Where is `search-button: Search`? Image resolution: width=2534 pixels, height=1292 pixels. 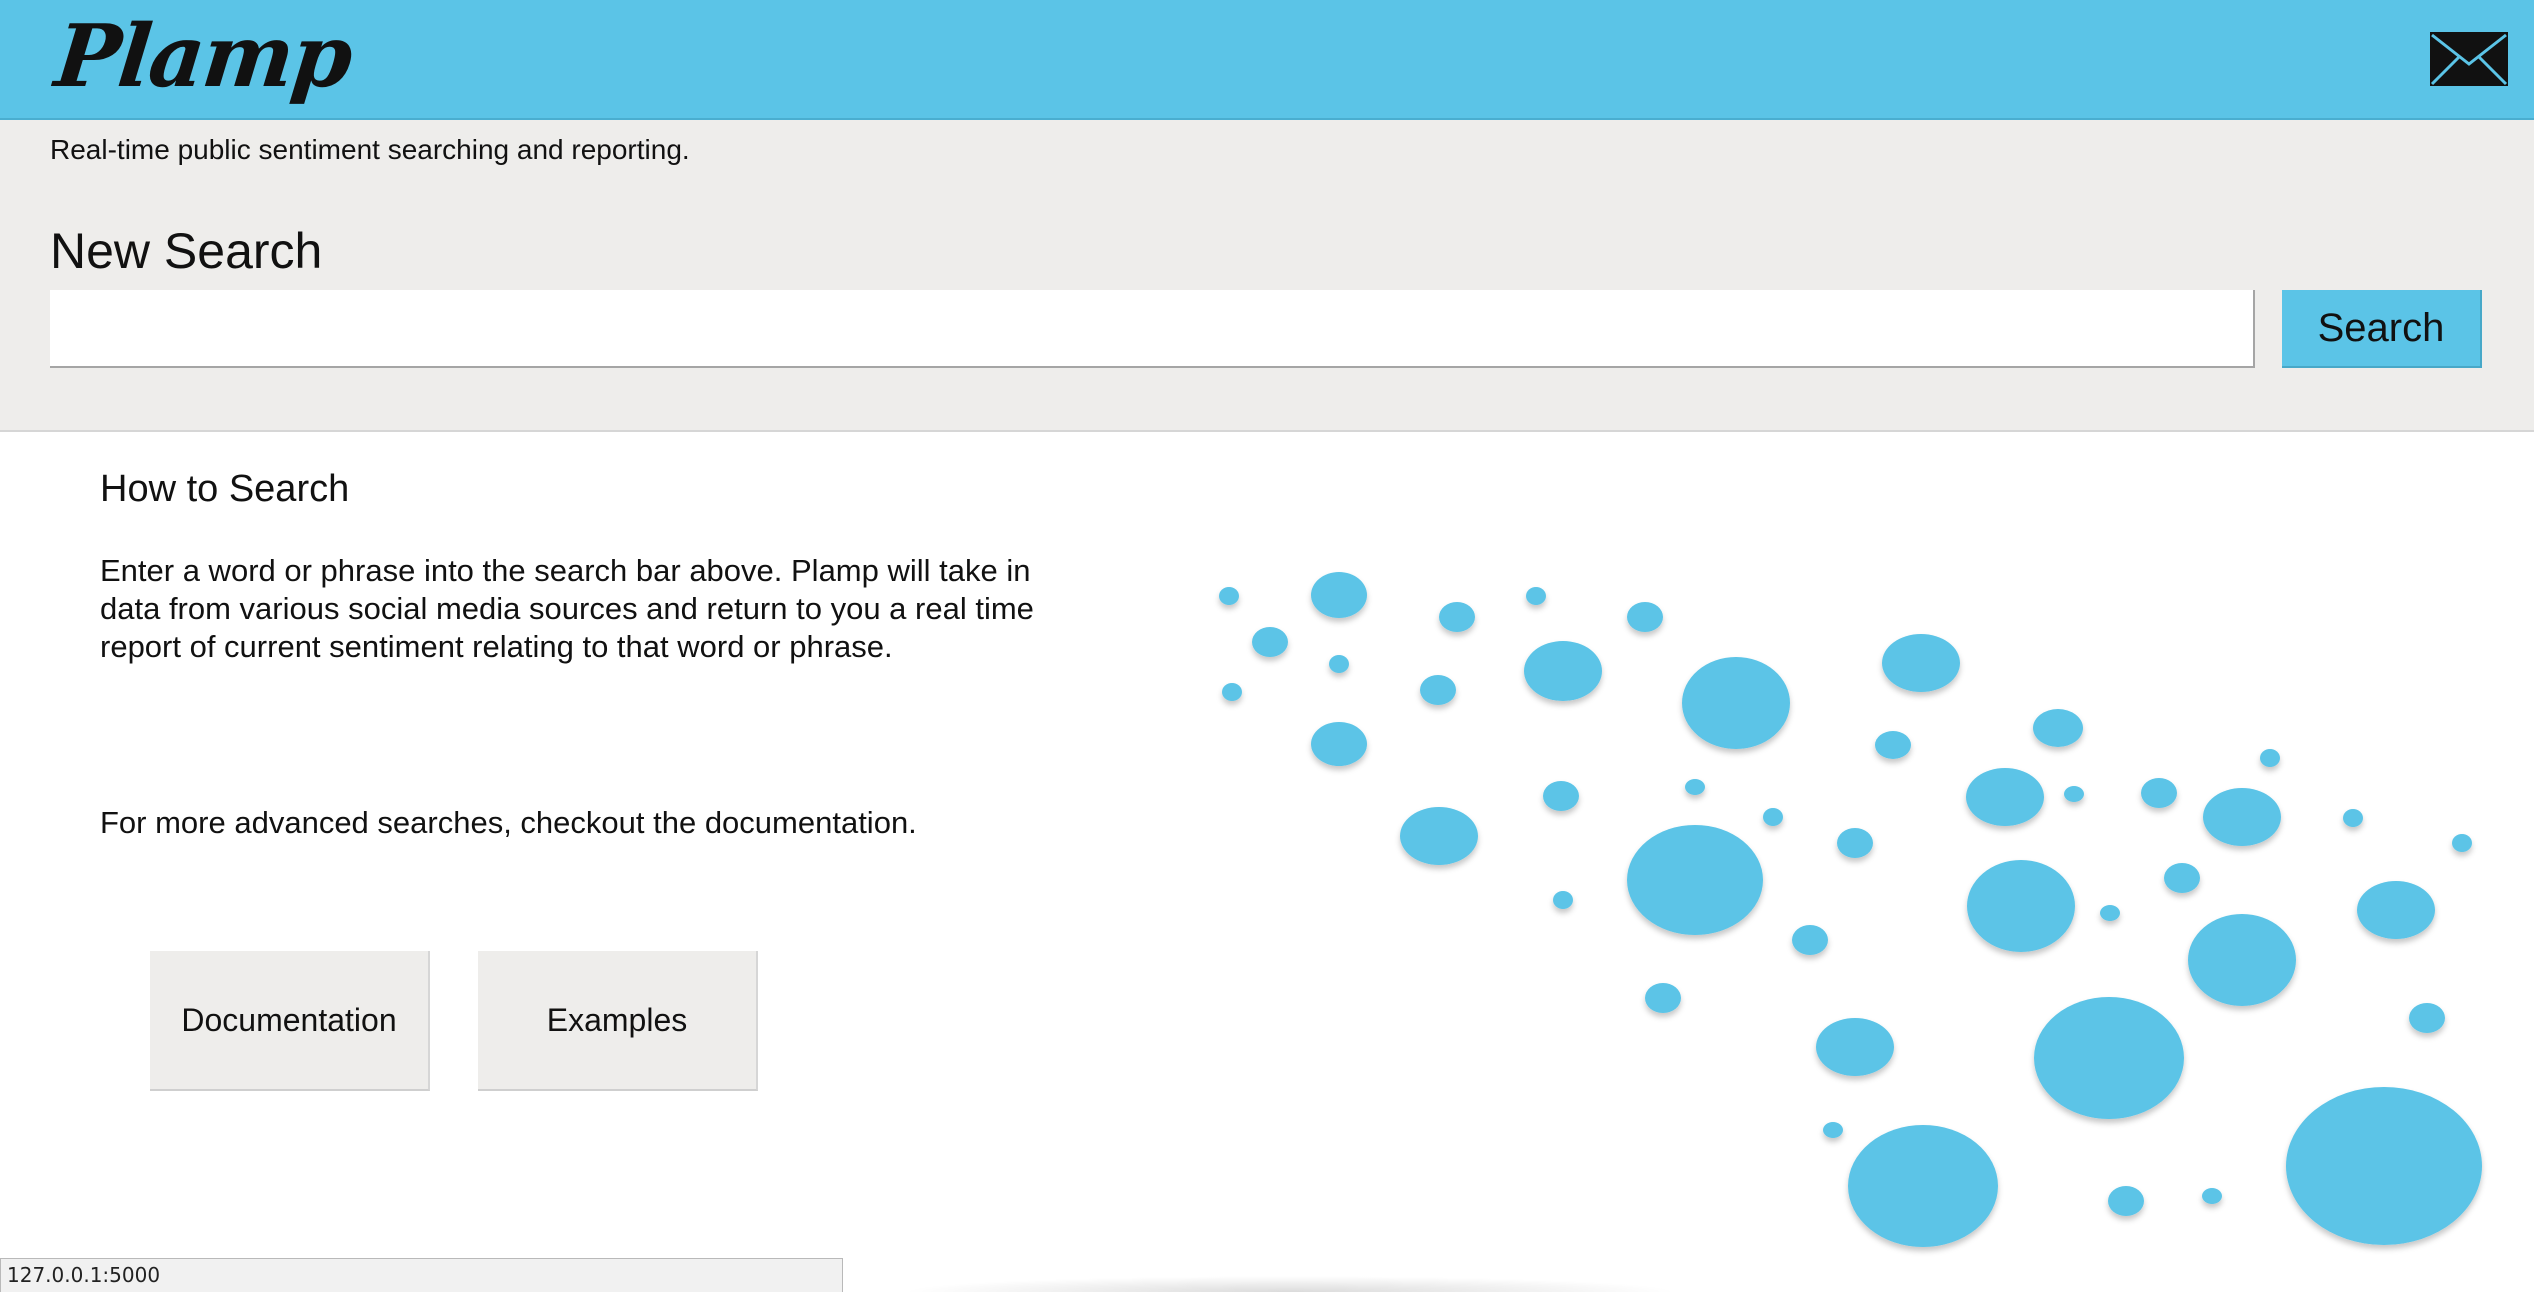
search-button: Search is located at coordinates (2382, 329).